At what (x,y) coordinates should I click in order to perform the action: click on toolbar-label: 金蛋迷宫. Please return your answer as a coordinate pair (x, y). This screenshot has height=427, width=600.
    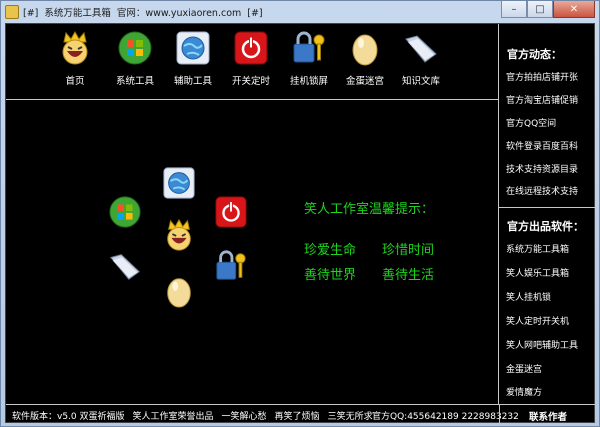
    Looking at the image, I should click on (364, 81).